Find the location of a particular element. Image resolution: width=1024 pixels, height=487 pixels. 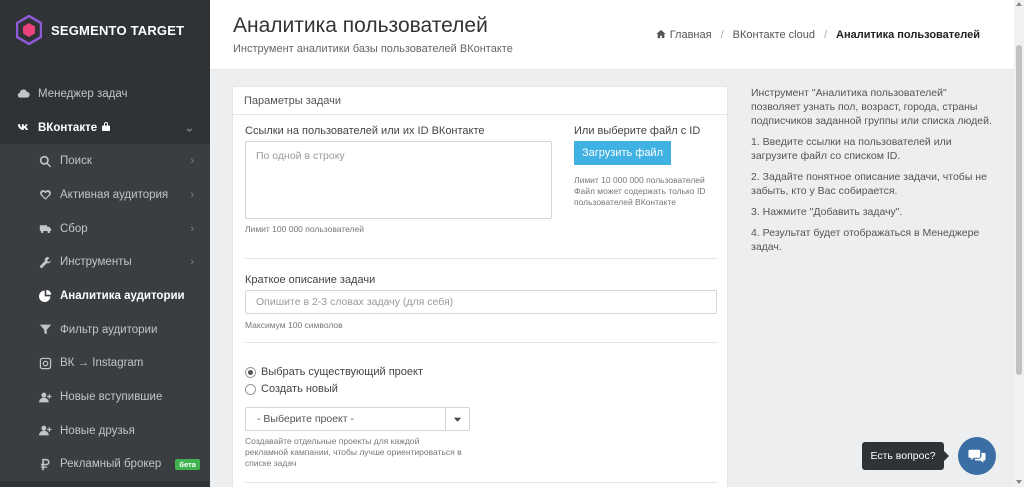

home-icon is located at coordinates (663, 35).